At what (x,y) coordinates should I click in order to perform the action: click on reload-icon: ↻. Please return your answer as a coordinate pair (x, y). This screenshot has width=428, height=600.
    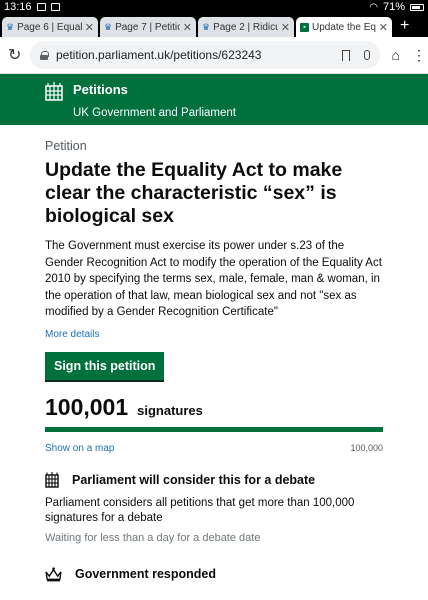
    Looking at the image, I should click on (19, 55).